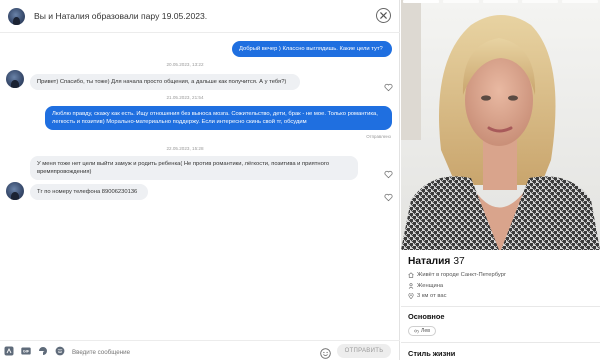  What do you see at coordinates (60, 351) in the screenshot?
I see `song-icon` at bounding box center [60, 351].